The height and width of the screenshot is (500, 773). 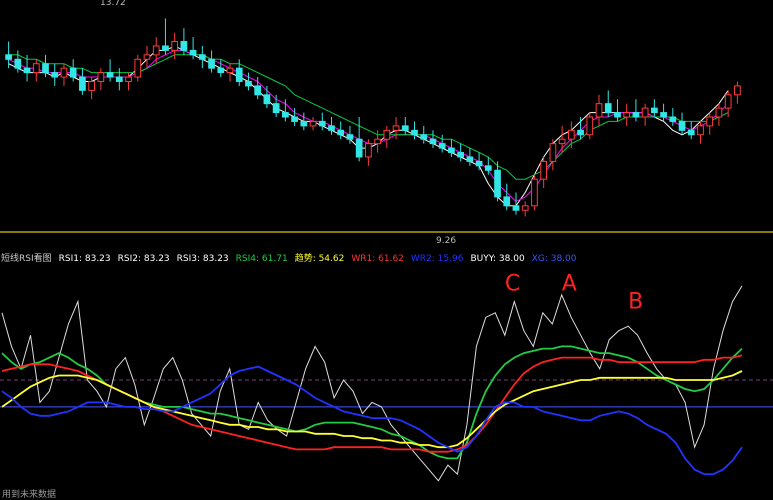 I want to click on legend-item-7: WR2: 15.96, so click(x=437, y=259).